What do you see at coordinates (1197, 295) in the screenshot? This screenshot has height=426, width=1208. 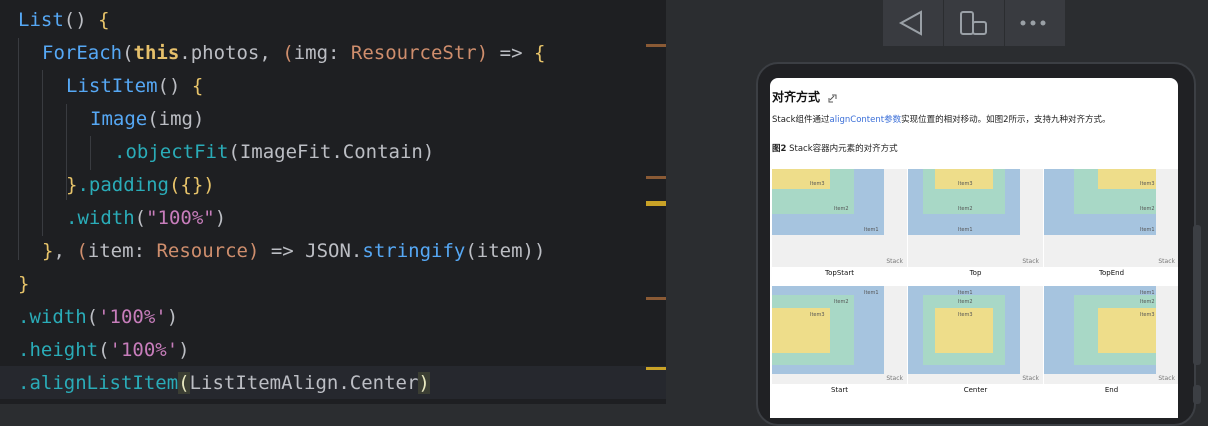 I see `device-side-button` at bounding box center [1197, 295].